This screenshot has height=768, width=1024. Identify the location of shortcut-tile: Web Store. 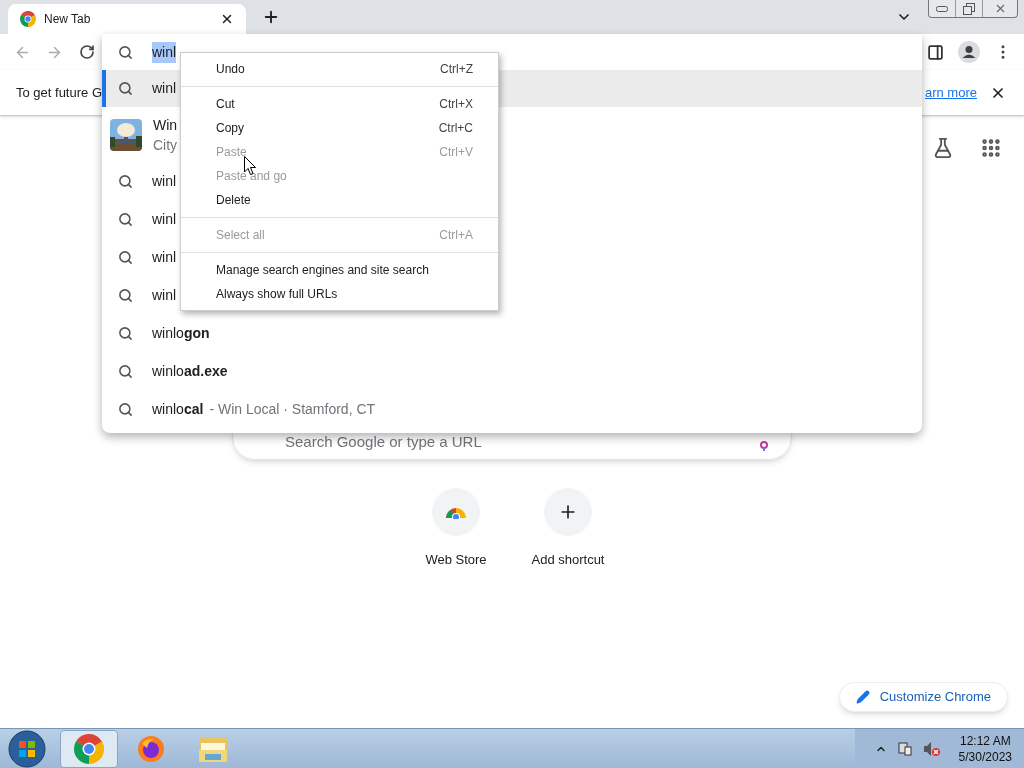
(456, 529).